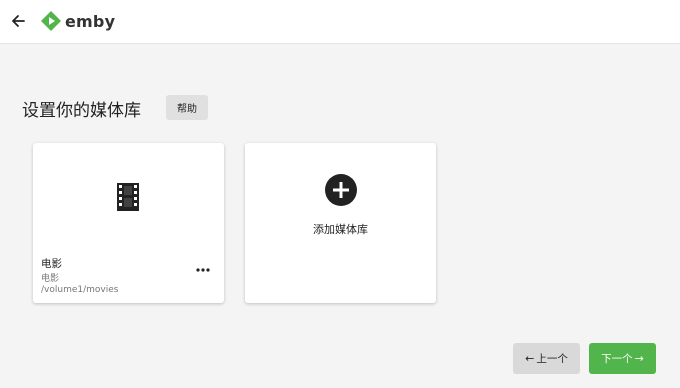  What do you see at coordinates (81, 111) in the screenshot?
I see `page-title: 设置你的媒体库` at bounding box center [81, 111].